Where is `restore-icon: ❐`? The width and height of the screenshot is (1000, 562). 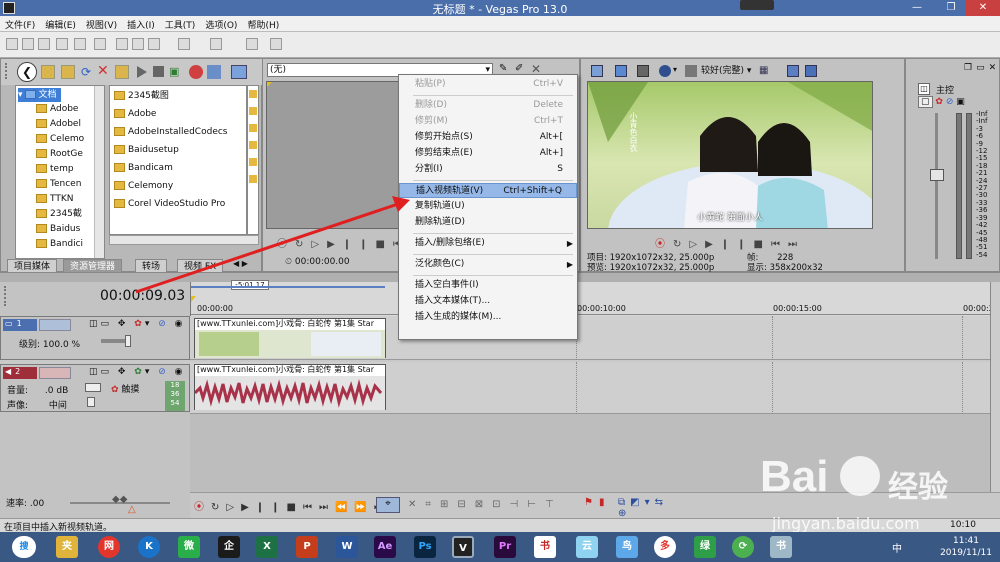 restore-icon: ❐ is located at coordinates (951, 8).